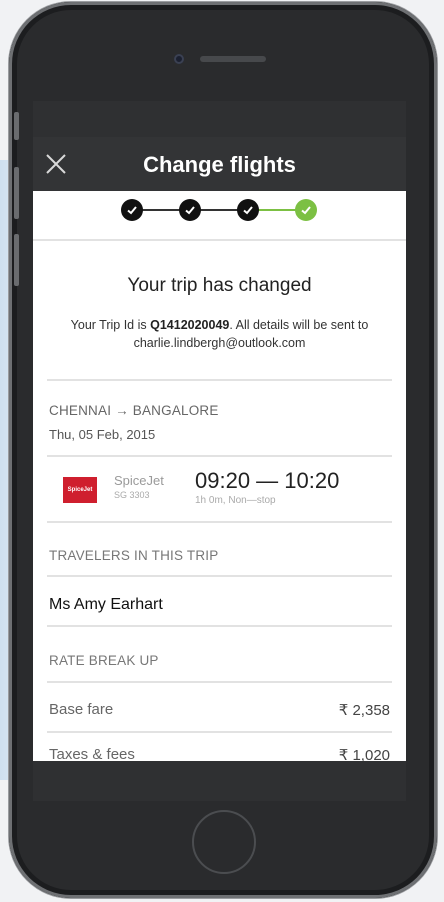 The height and width of the screenshot is (902, 444). Describe the element at coordinates (219, 285) in the screenshot. I see `confirmation-headline: Your trip has changed` at that location.